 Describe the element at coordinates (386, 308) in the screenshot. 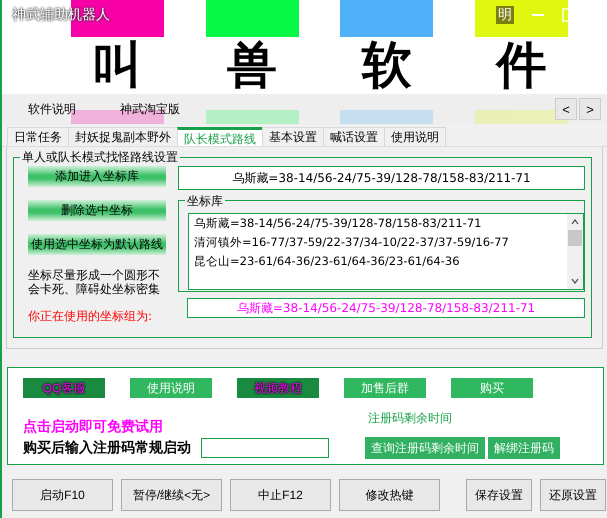

I see `current-route-field: 乌斯藏=38-14/56-24/75-39/128-78/158-83/211-71` at that location.